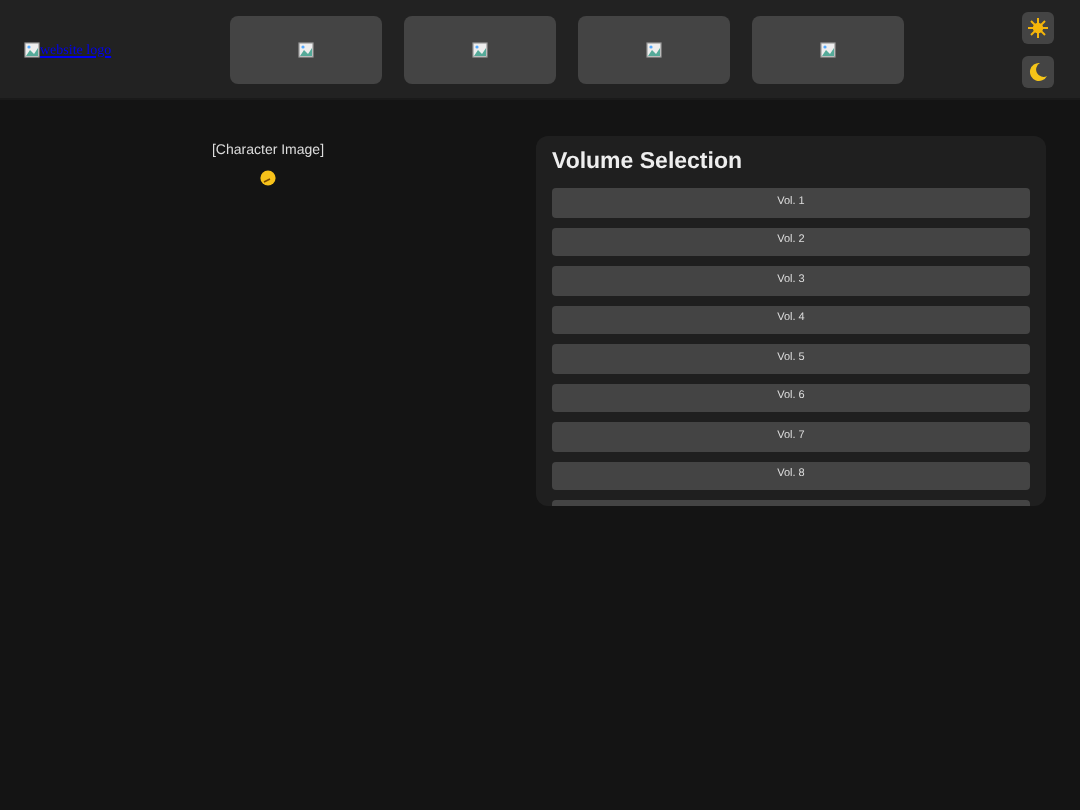 The width and height of the screenshot is (1080, 810). I want to click on moon-icon, so click(1038, 71).